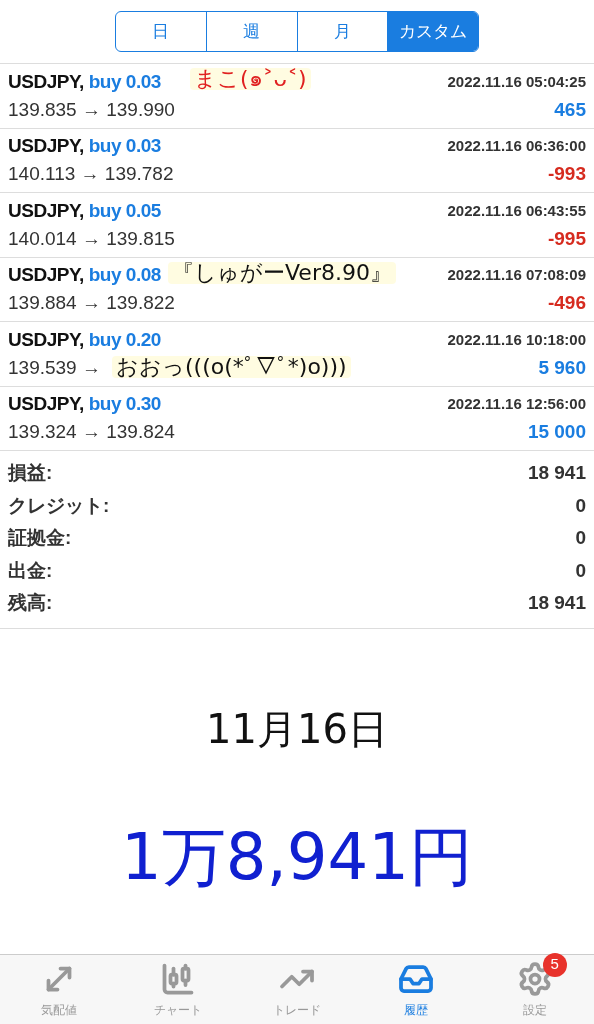 The width and height of the screenshot is (594, 1024). What do you see at coordinates (91, 238) in the screenshot?
I see `price-text: 140.014 → 139.815` at bounding box center [91, 238].